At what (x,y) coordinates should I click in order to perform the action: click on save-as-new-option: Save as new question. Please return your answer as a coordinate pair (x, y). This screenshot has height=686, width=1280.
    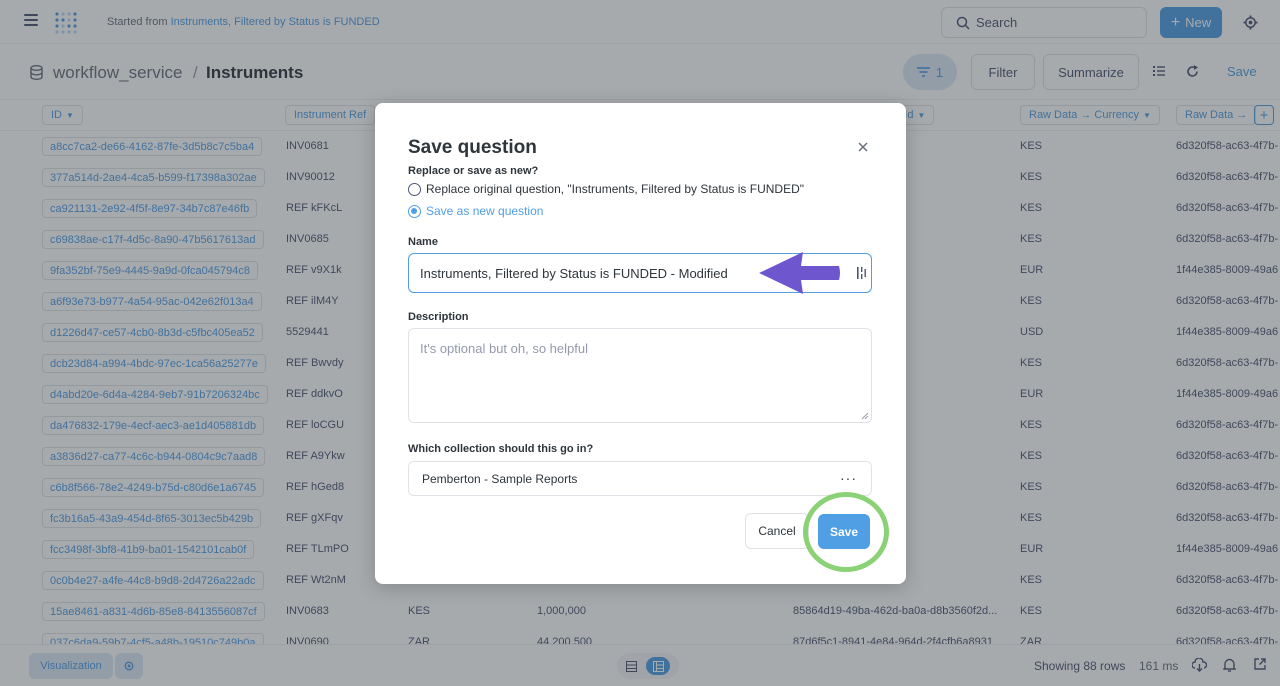
    Looking at the image, I should click on (475, 211).